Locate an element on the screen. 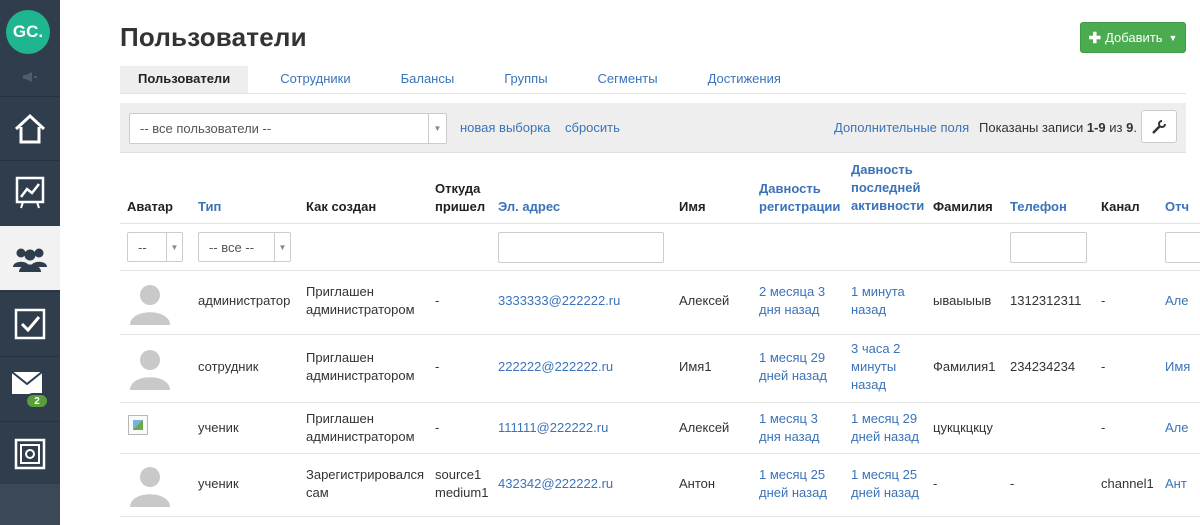 Image resolution: width=1200 pixels, height=525 pixels. row-registration-age: 1 месяц 29 дней назад is located at coordinates (793, 367).